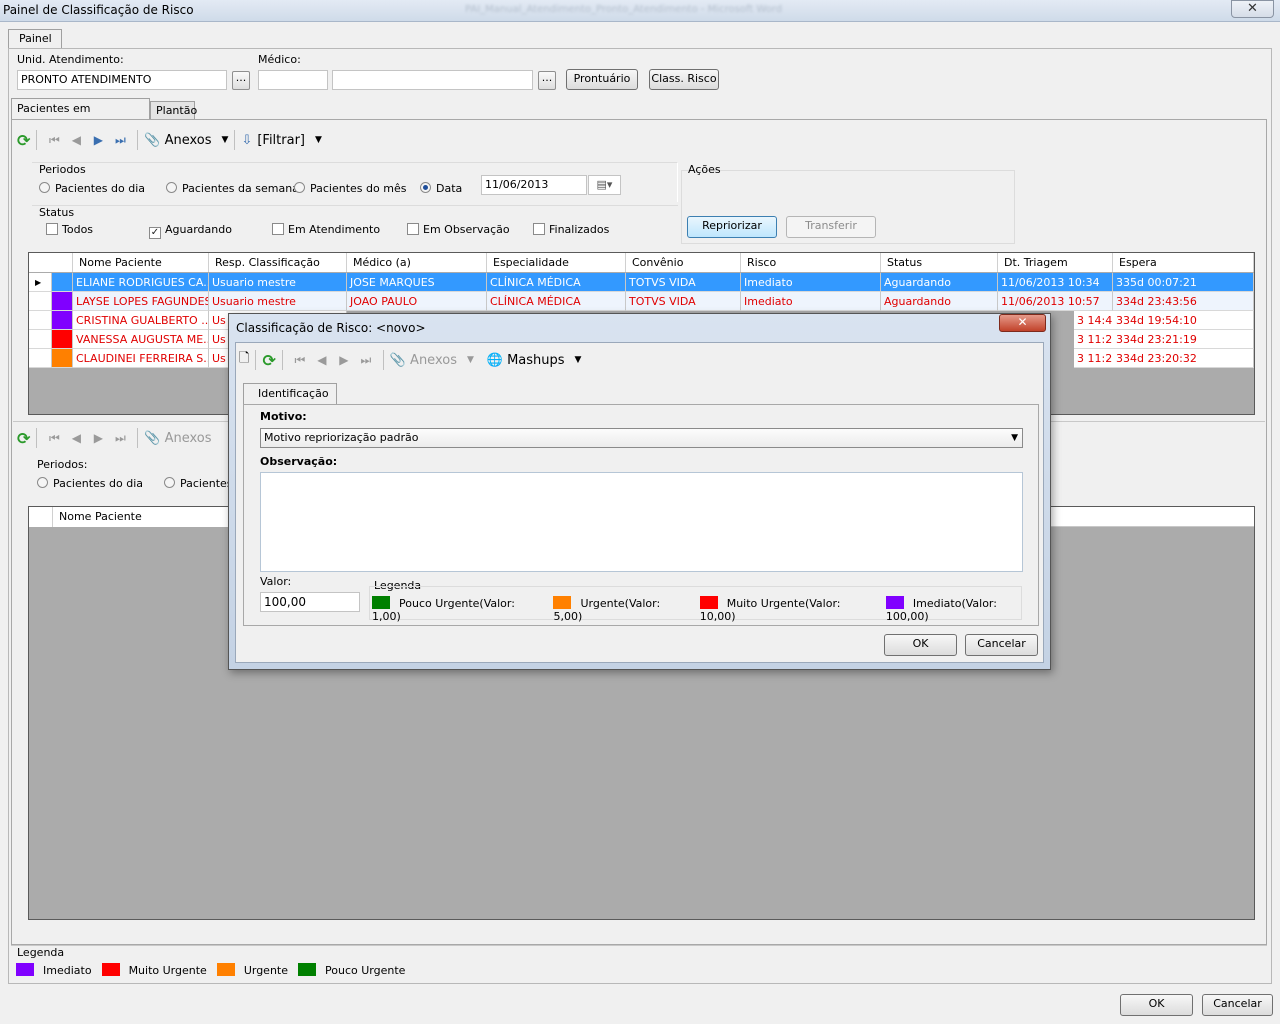  I want to click on grid-cell-espera: 334d 23:43:56, so click(1183, 301).